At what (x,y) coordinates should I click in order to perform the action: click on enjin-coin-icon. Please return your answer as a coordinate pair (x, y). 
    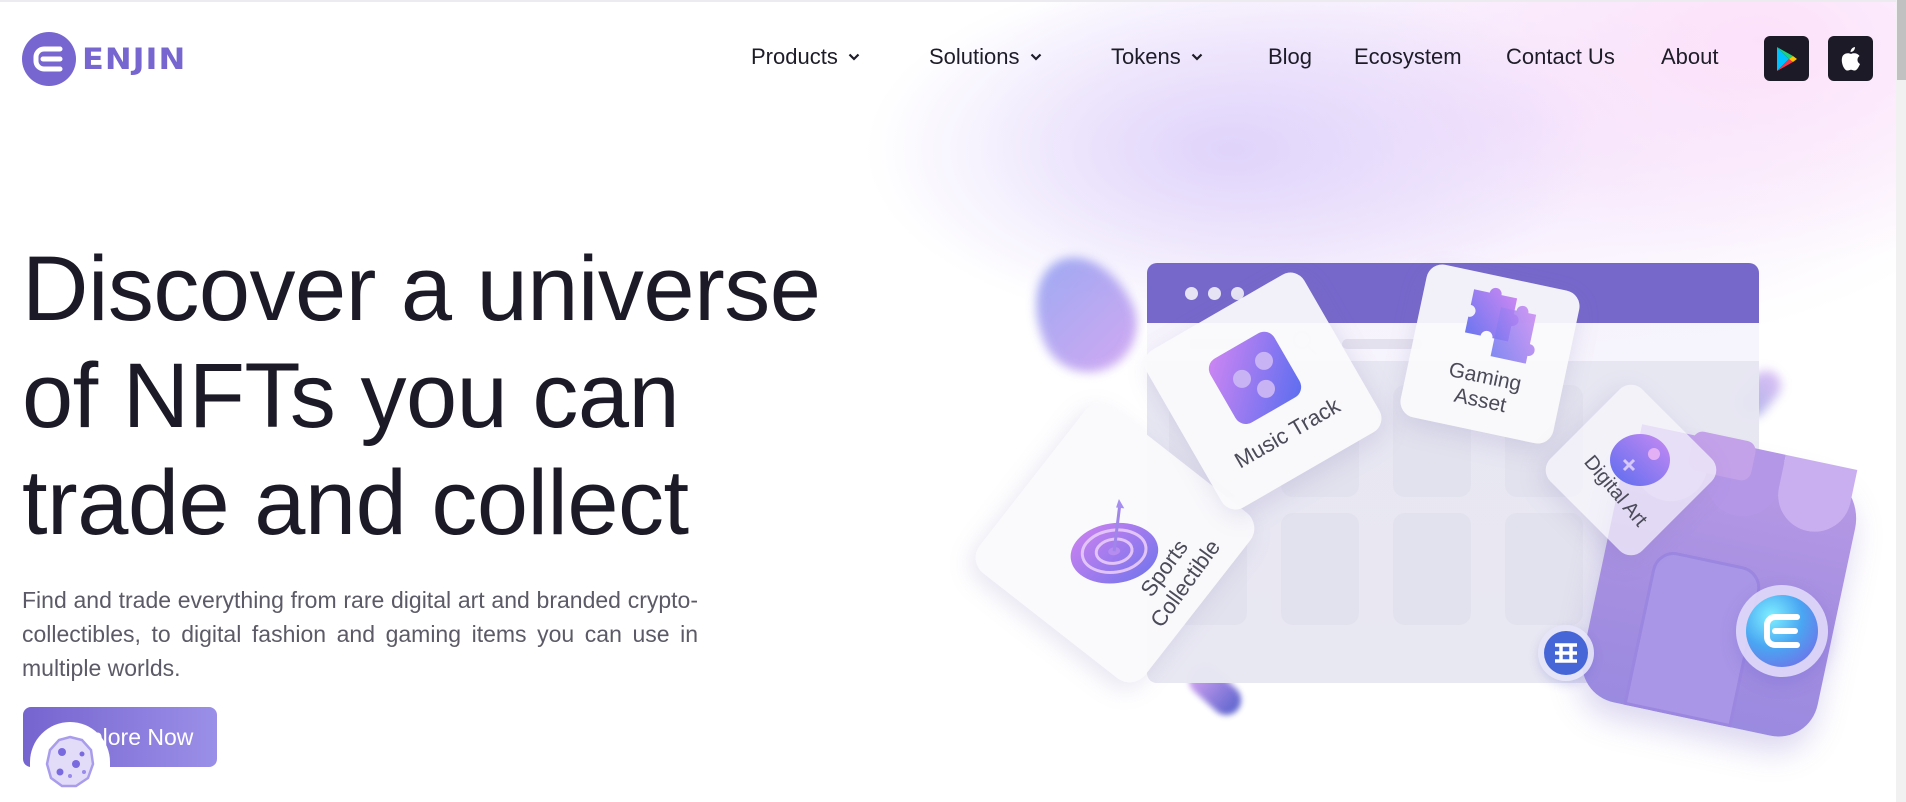
    Looking at the image, I should click on (1782, 631).